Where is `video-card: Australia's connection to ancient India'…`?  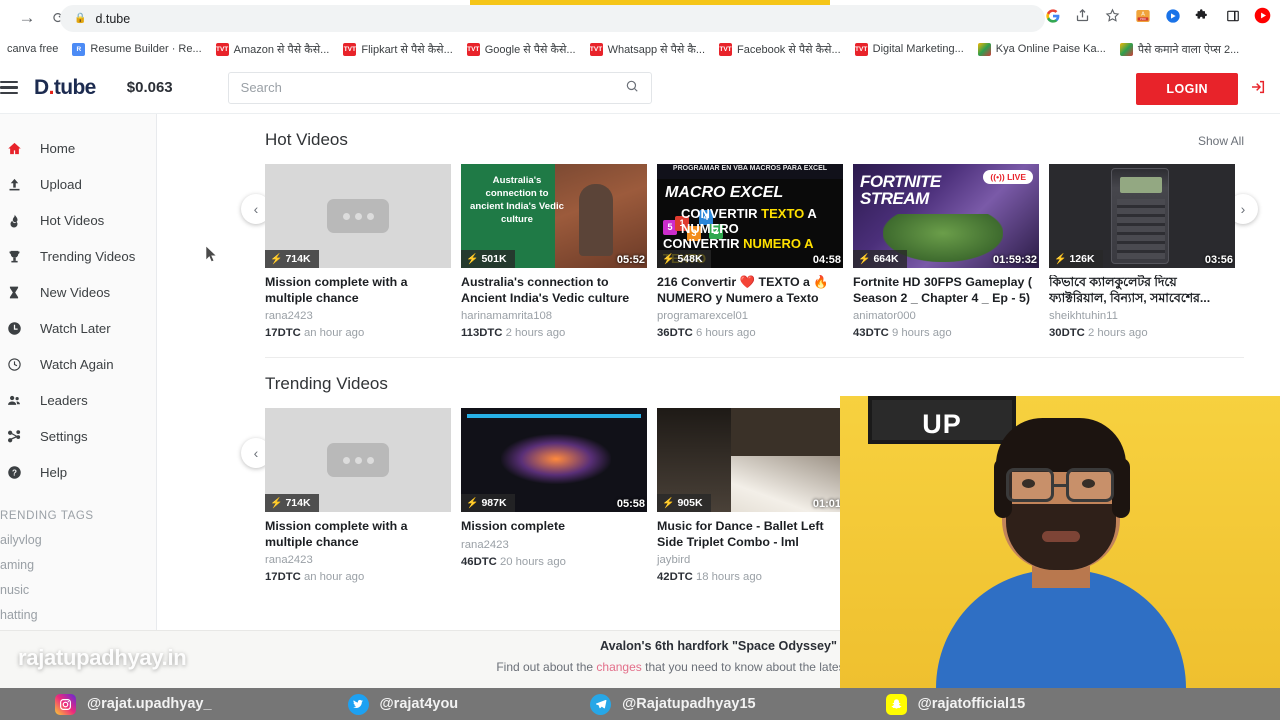
video-card: Australia's connection to ancient India'… is located at coordinates (554, 251).